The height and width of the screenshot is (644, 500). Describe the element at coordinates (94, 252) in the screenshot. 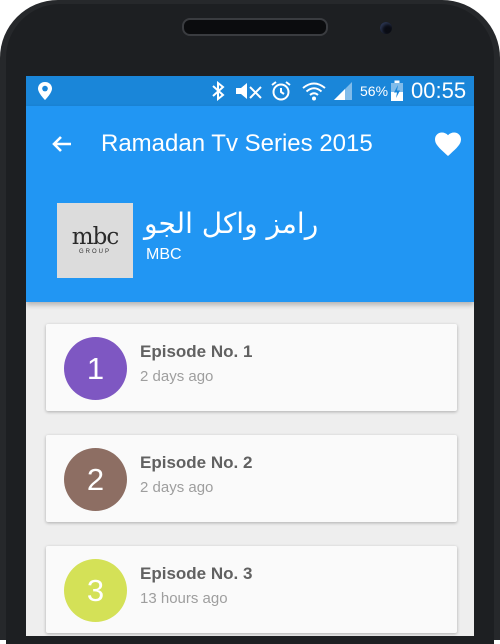

I see `logo-subtext: GROUP` at that location.